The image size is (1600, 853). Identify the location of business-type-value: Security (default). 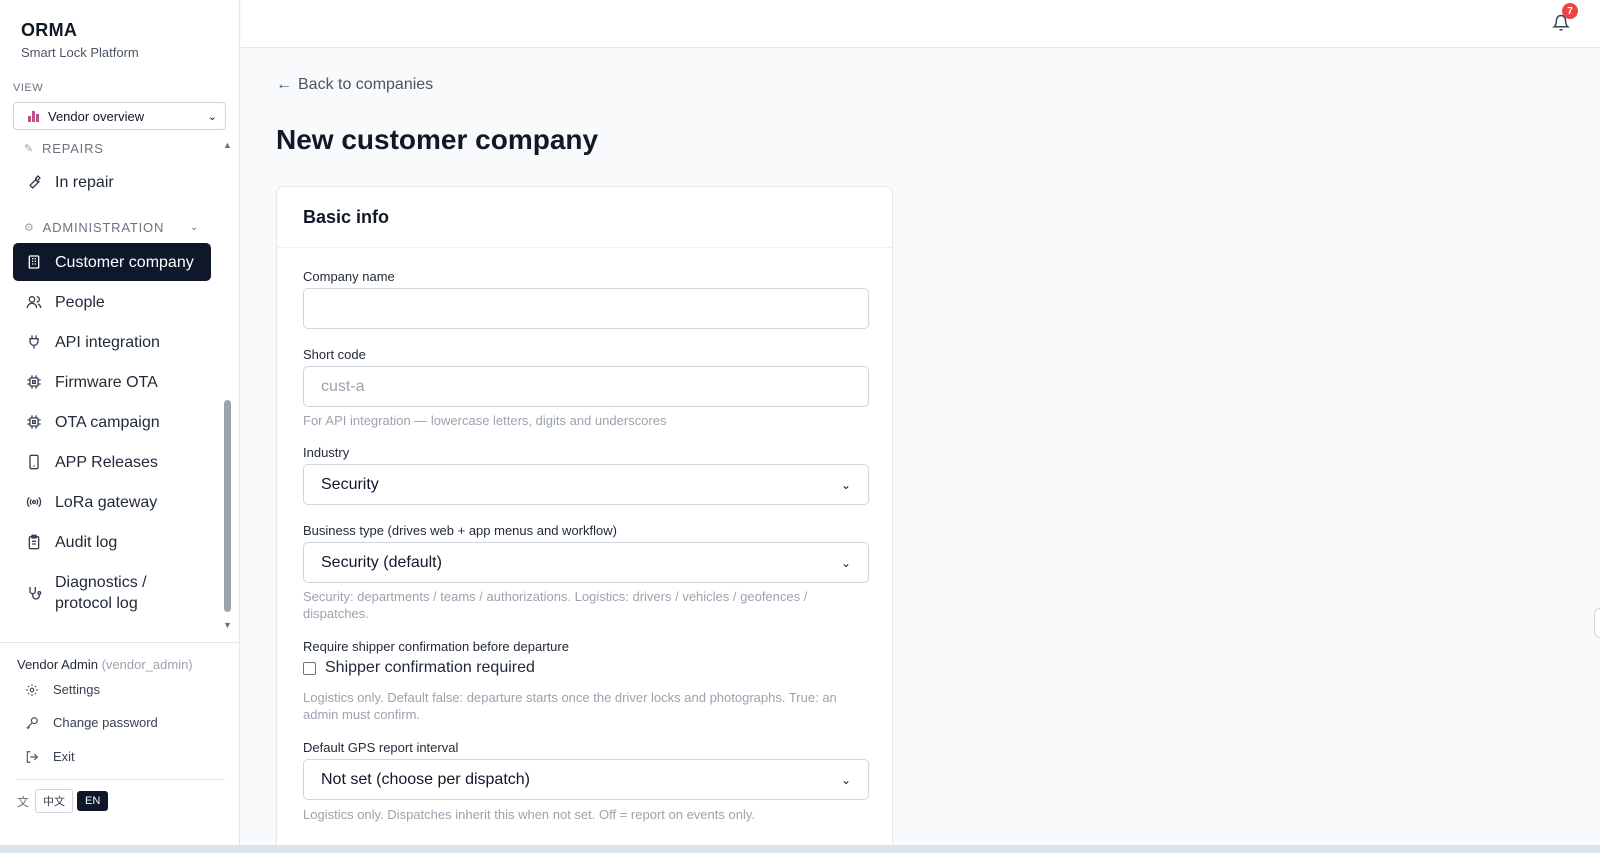
(381, 562).